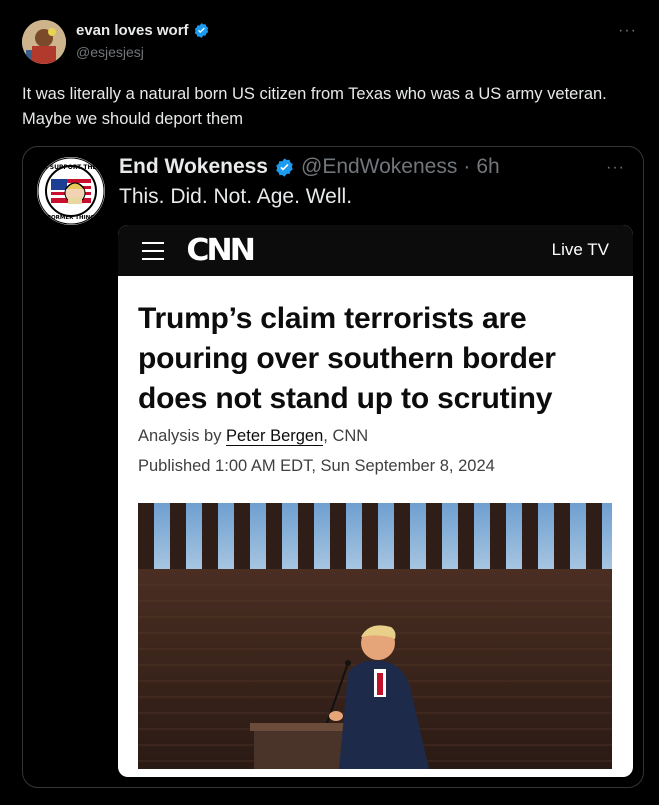 The image size is (659, 805). Describe the element at coordinates (153, 251) in the screenshot. I see `hamburger-menu-icon` at that location.